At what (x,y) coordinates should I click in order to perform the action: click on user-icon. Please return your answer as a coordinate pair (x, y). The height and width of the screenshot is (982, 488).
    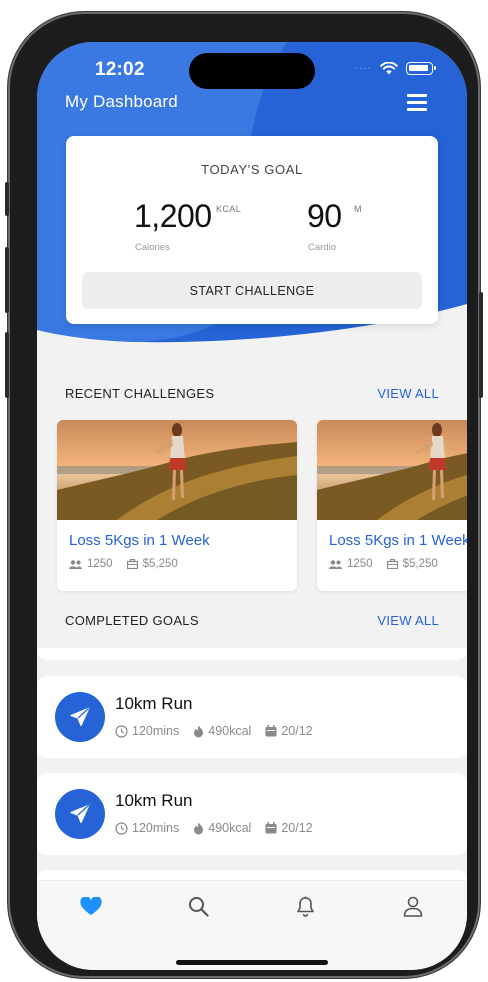
    Looking at the image, I should click on (413, 906).